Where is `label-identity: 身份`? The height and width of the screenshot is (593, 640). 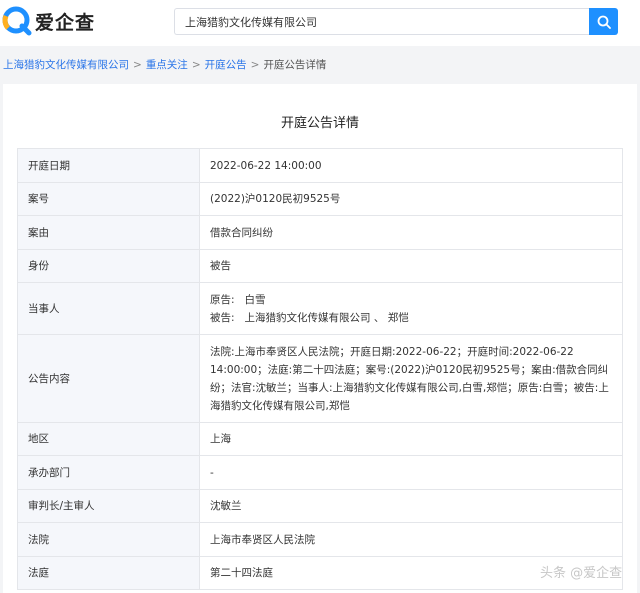 label-identity: 身份 is located at coordinates (108, 266).